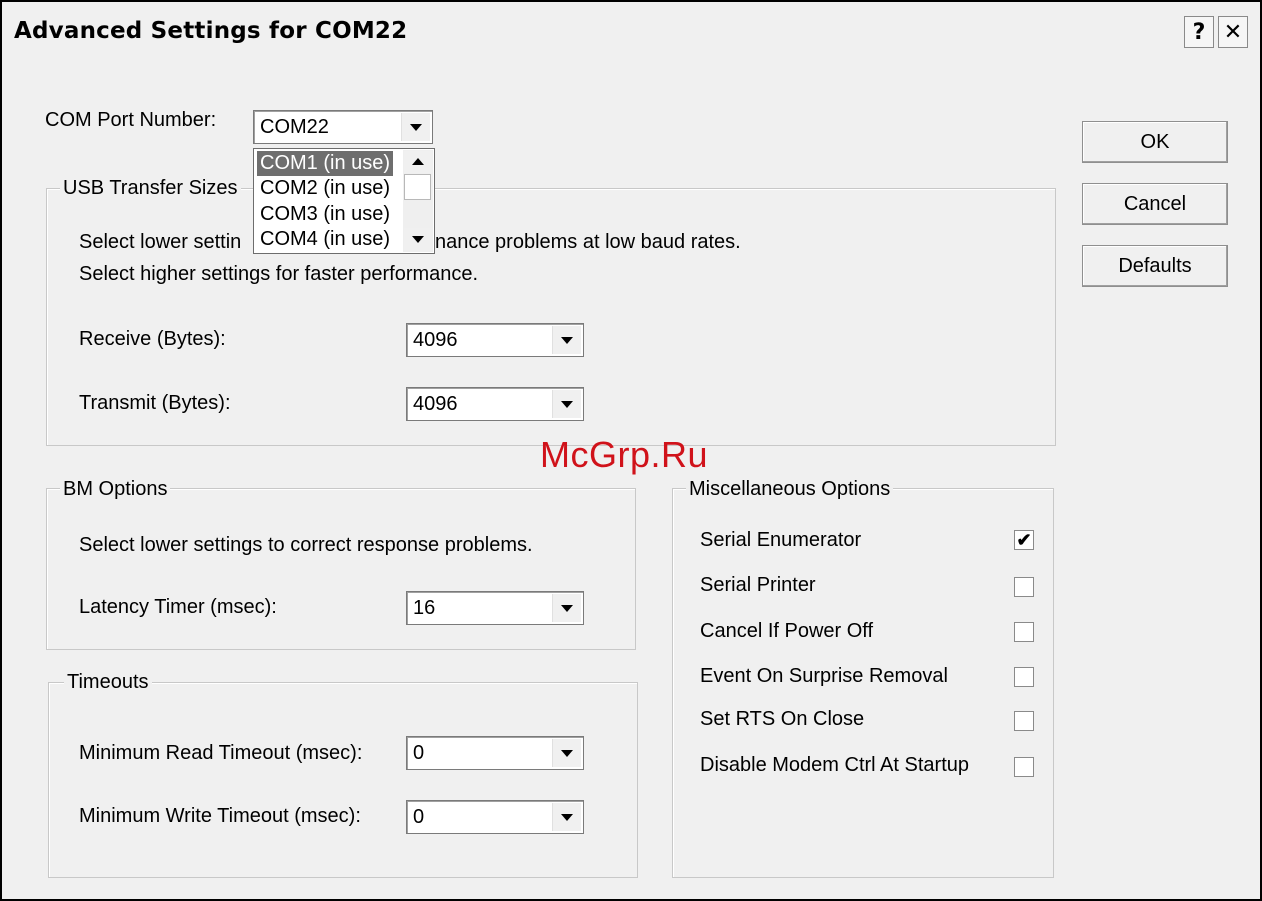 Image resolution: width=1262 pixels, height=901 pixels. I want to click on dialog-title: Advanced Settings for COM22, so click(211, 31).